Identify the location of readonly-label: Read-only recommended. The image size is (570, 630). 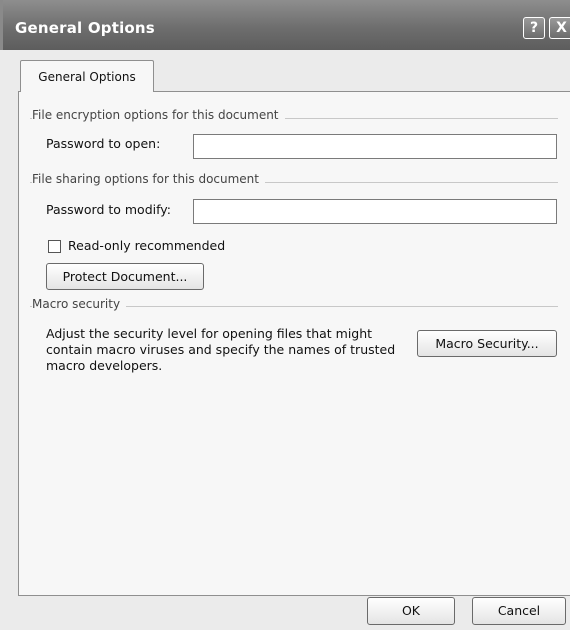
(146, 245).